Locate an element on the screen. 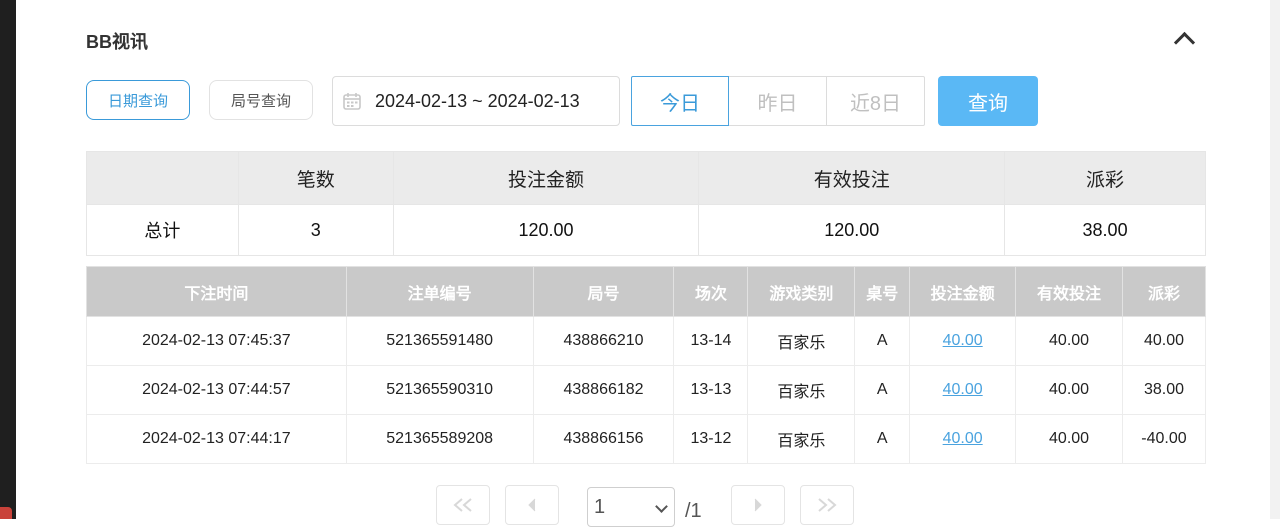 The width and height of the screenshot is (1280, 527). round-query-tab: 局号查询 is located at coordinates (261, 100).